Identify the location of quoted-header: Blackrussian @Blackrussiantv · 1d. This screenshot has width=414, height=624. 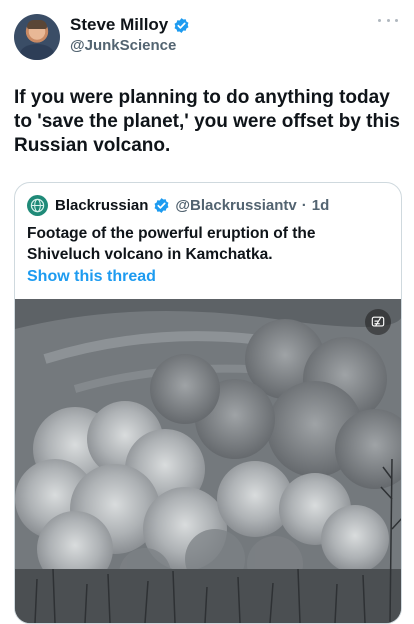
(178, 205).